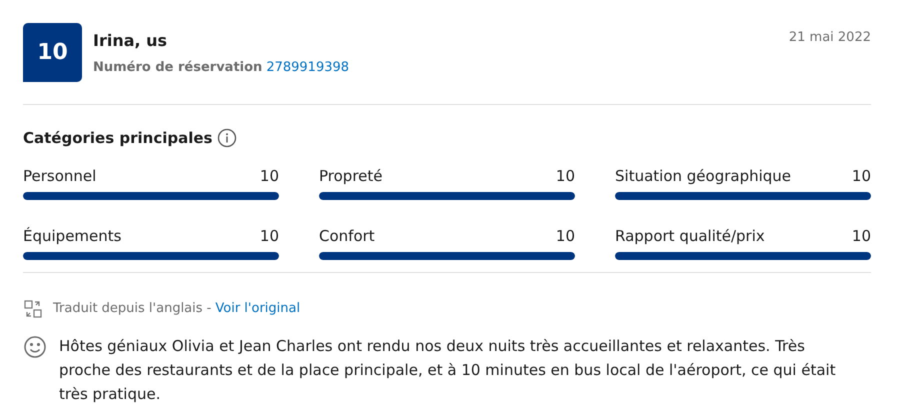 This screenshot has width=900, height=420. I want to click on review-text: Hôtes géniaux Olivia et Jean Charles ont rendu nos deux nuits très accueillantes et relaxantes. Très proche des restaurants et de la place principale, et à 10 minutes en bus local de l'aéroport, ce qui était très pratique., so click(448, 370).